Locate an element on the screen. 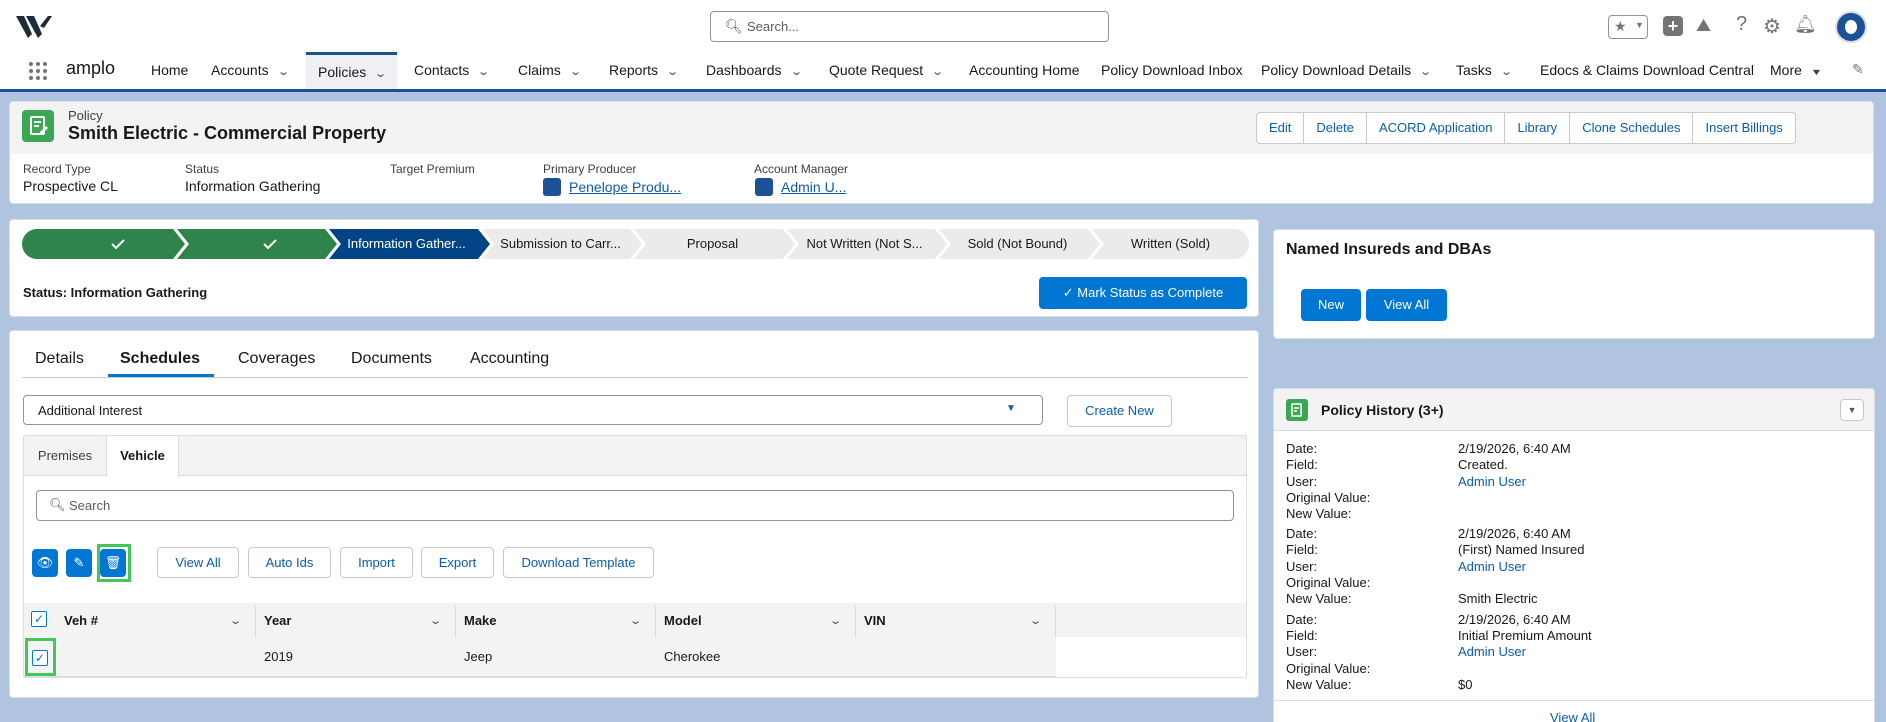 This screenshot has height=722, width=1886. help-icon: ? is located at coordinates (1741, 24).